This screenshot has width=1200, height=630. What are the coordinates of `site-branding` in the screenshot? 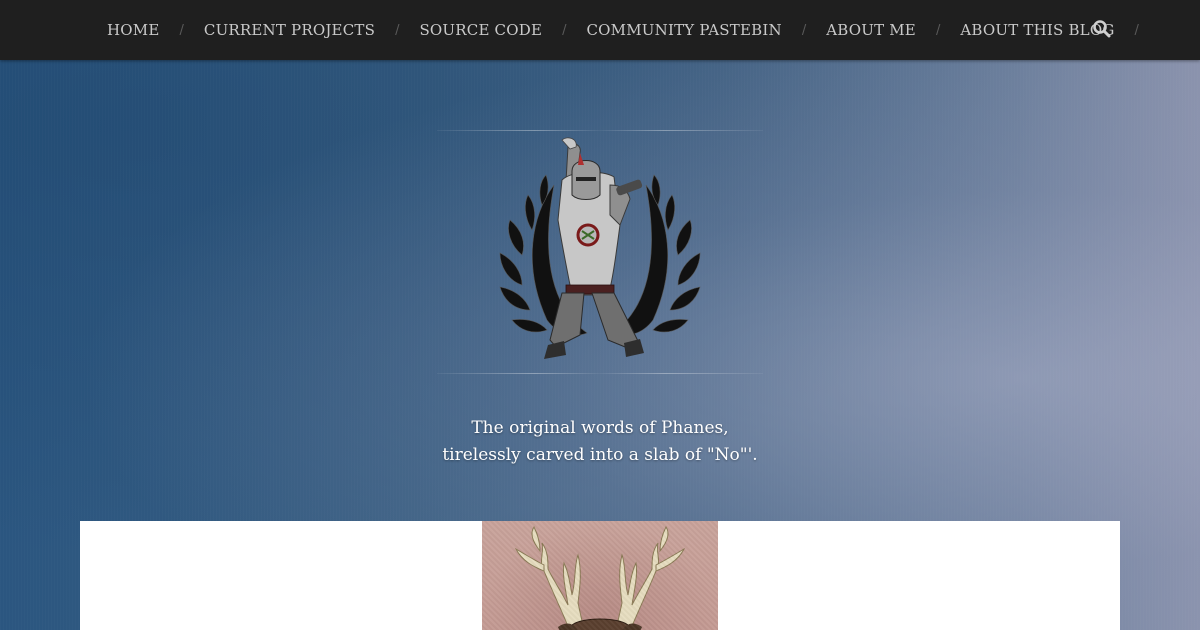 It's located at (600, 252).